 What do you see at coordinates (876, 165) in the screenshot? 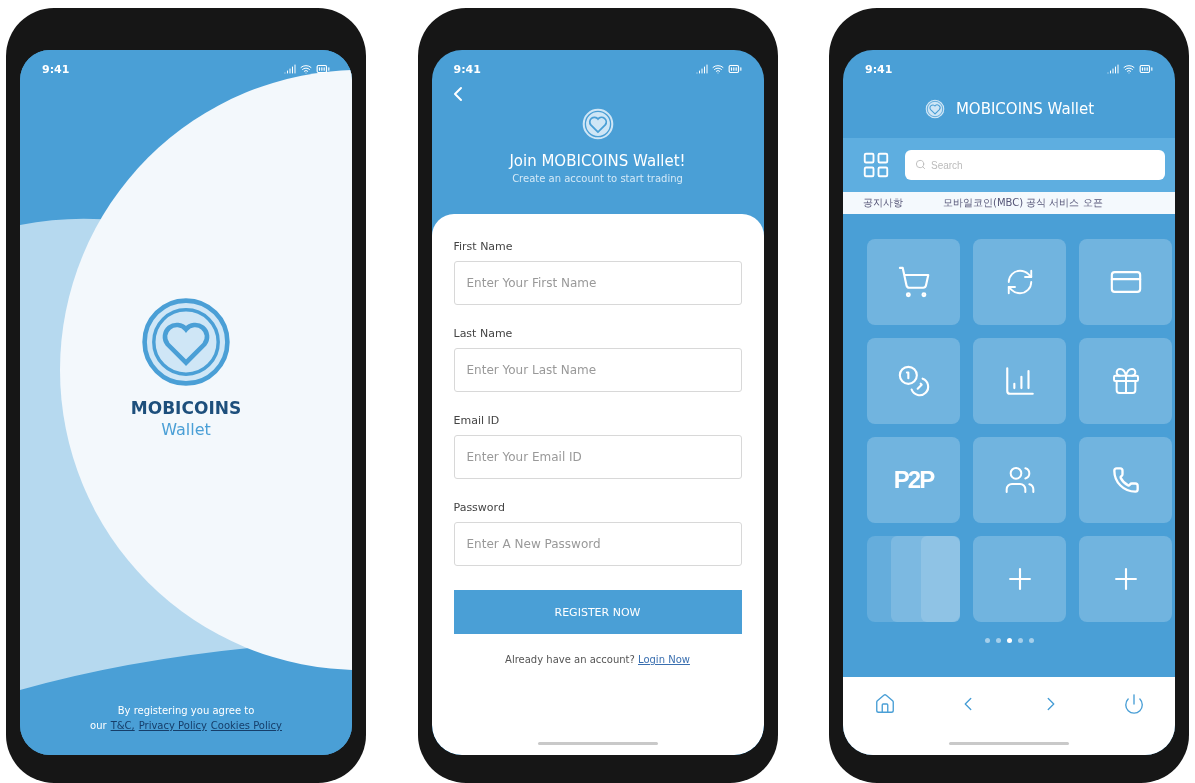
I see `grid-icon` at bounding box center [876, 165].